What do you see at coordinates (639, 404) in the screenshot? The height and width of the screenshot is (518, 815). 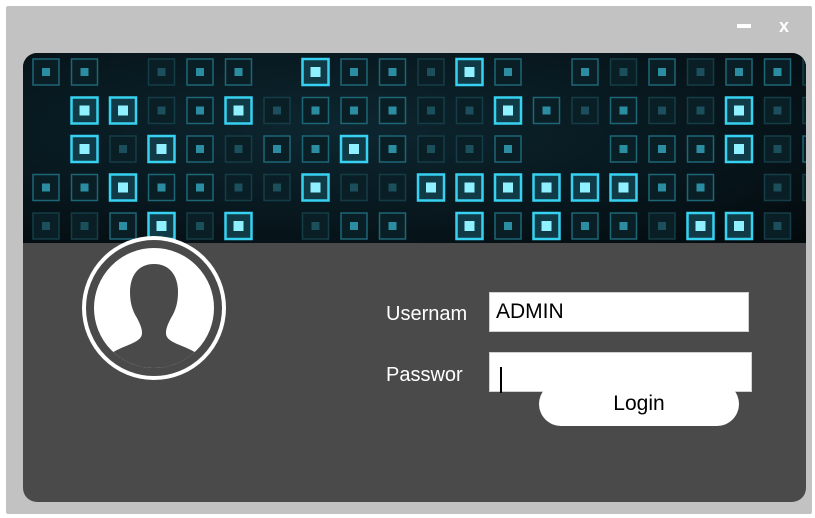 I see `login-button: Login` at bounding box center [639, 404].